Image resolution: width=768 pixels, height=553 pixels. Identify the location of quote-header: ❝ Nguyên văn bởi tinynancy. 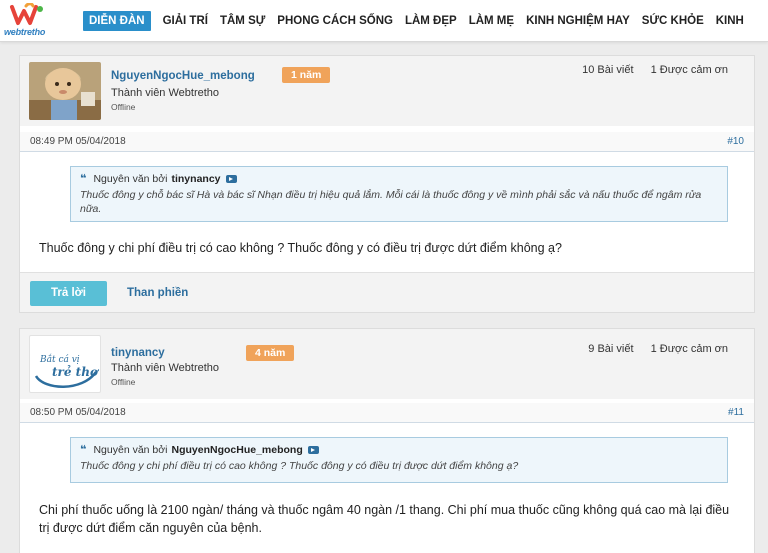
(399, 178).